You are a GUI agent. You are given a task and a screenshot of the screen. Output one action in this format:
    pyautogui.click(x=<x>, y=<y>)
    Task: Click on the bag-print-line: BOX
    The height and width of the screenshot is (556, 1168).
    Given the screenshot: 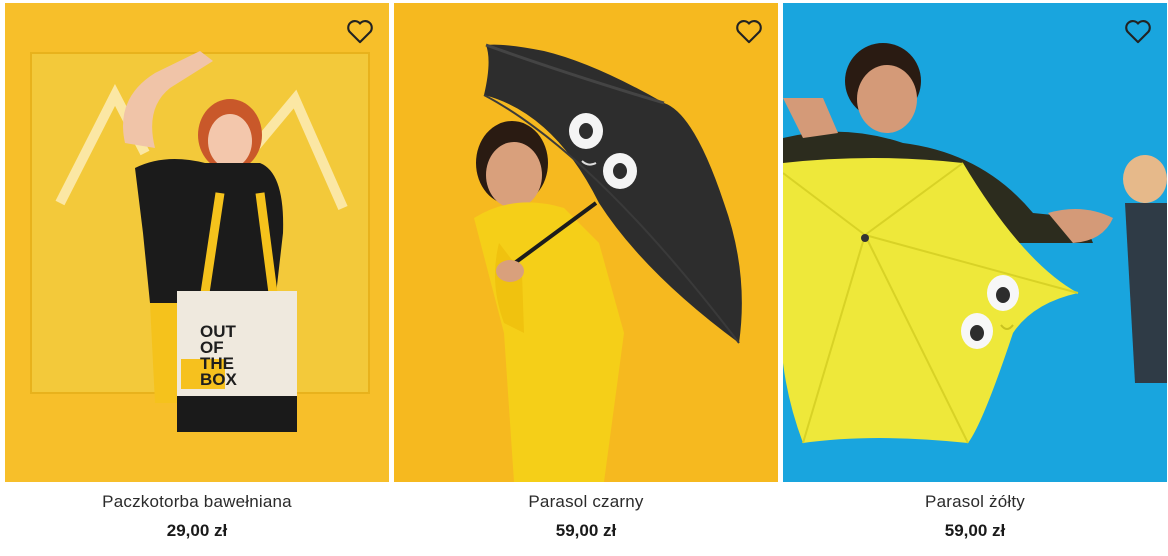 What is the action you would take?
    pyautogui.click(x=219, y=379)
    